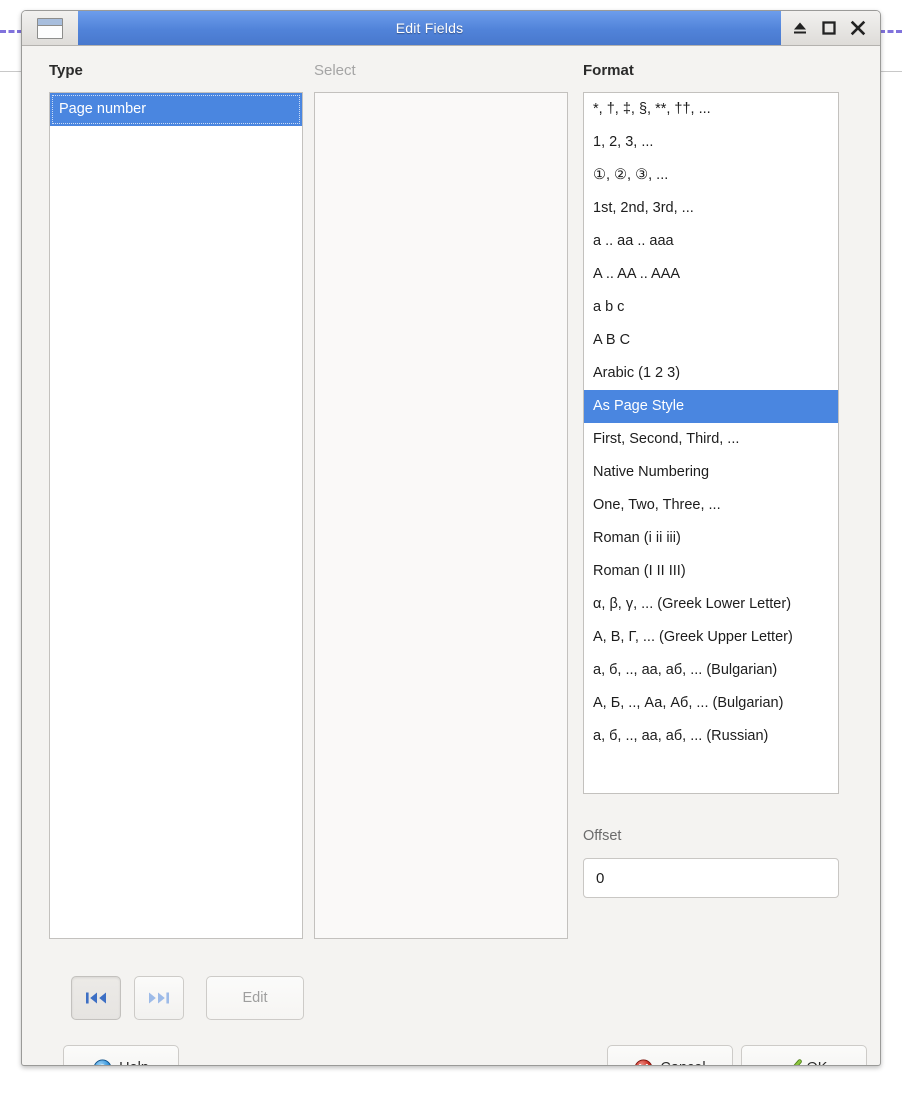  I want to click on window-menu-glyph, so click(50, 28).